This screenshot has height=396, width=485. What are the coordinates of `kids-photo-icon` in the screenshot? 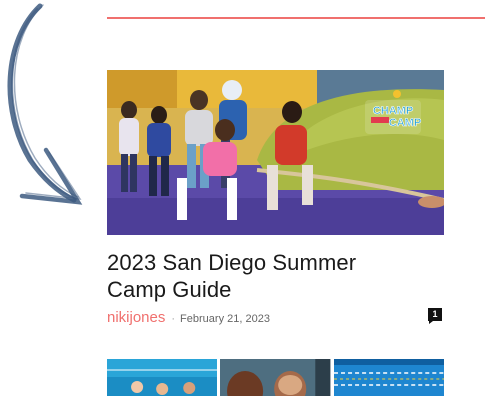 It's located at (275, 377).